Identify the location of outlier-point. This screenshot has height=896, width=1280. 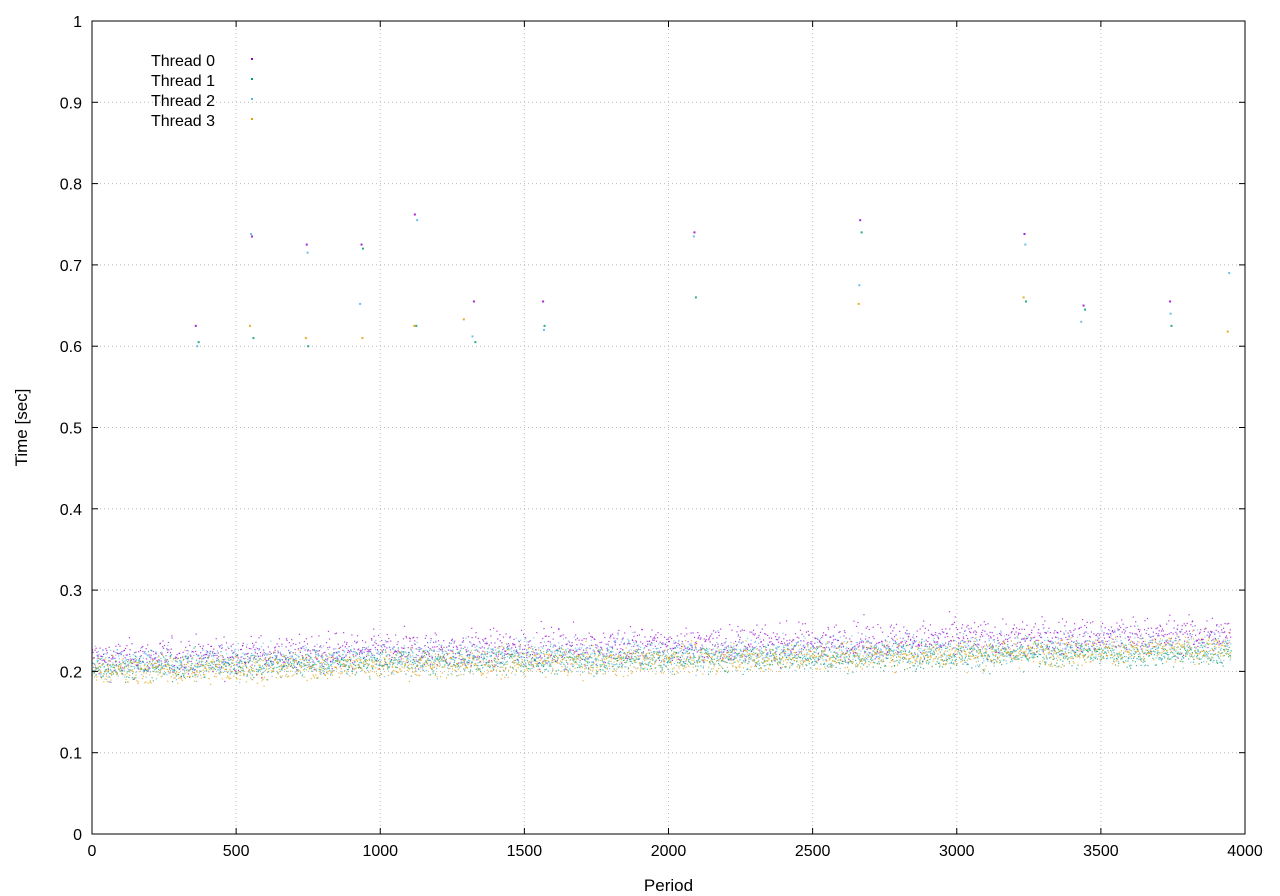
(695, 297).